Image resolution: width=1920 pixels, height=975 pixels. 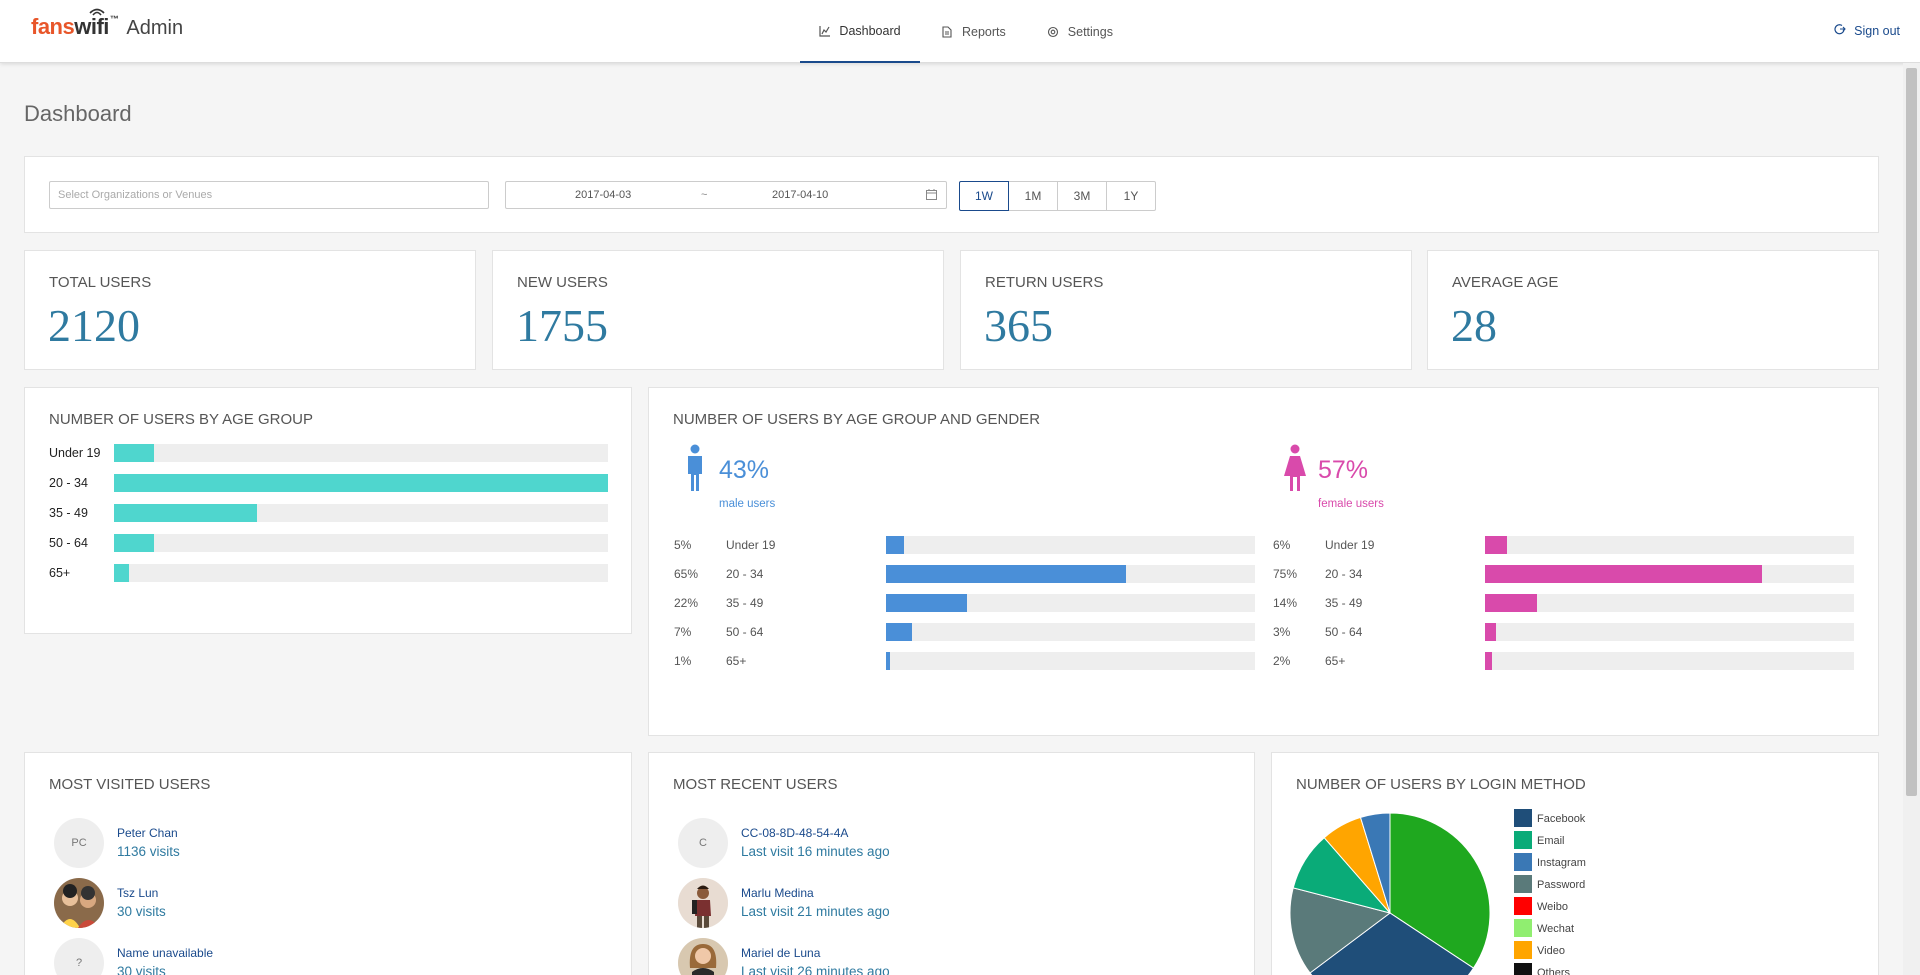 What do you see at coordinates (1505, 282) in the screenshot?
I see `stat-label: AVERAGE AGE` at bounding box center [1505, 282].